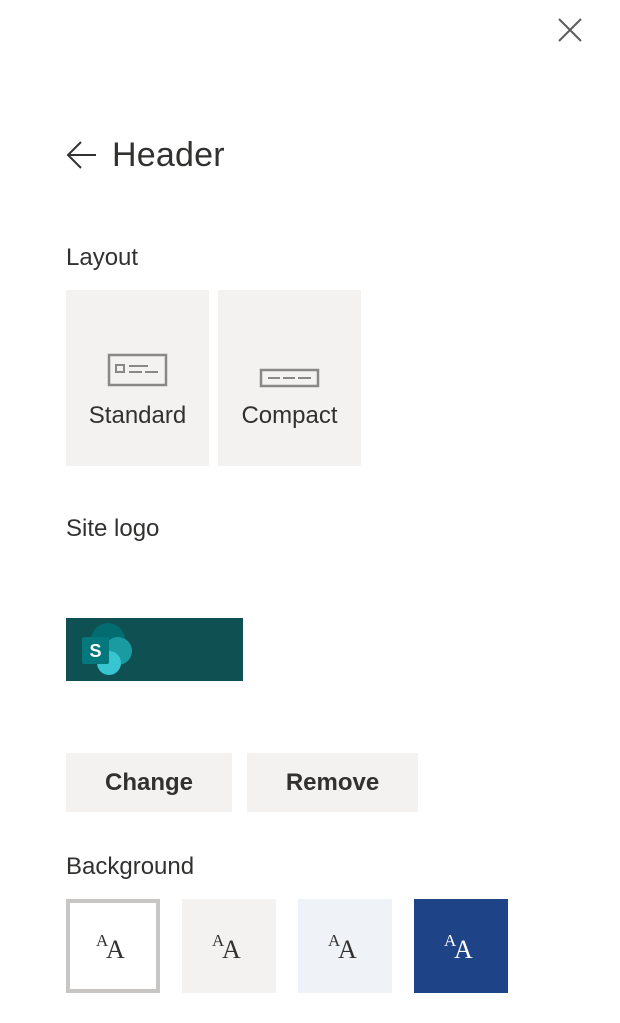 The width and height of the screenshot is (620, 1023). I want to click on header-standard-icon, so click(137, 370).